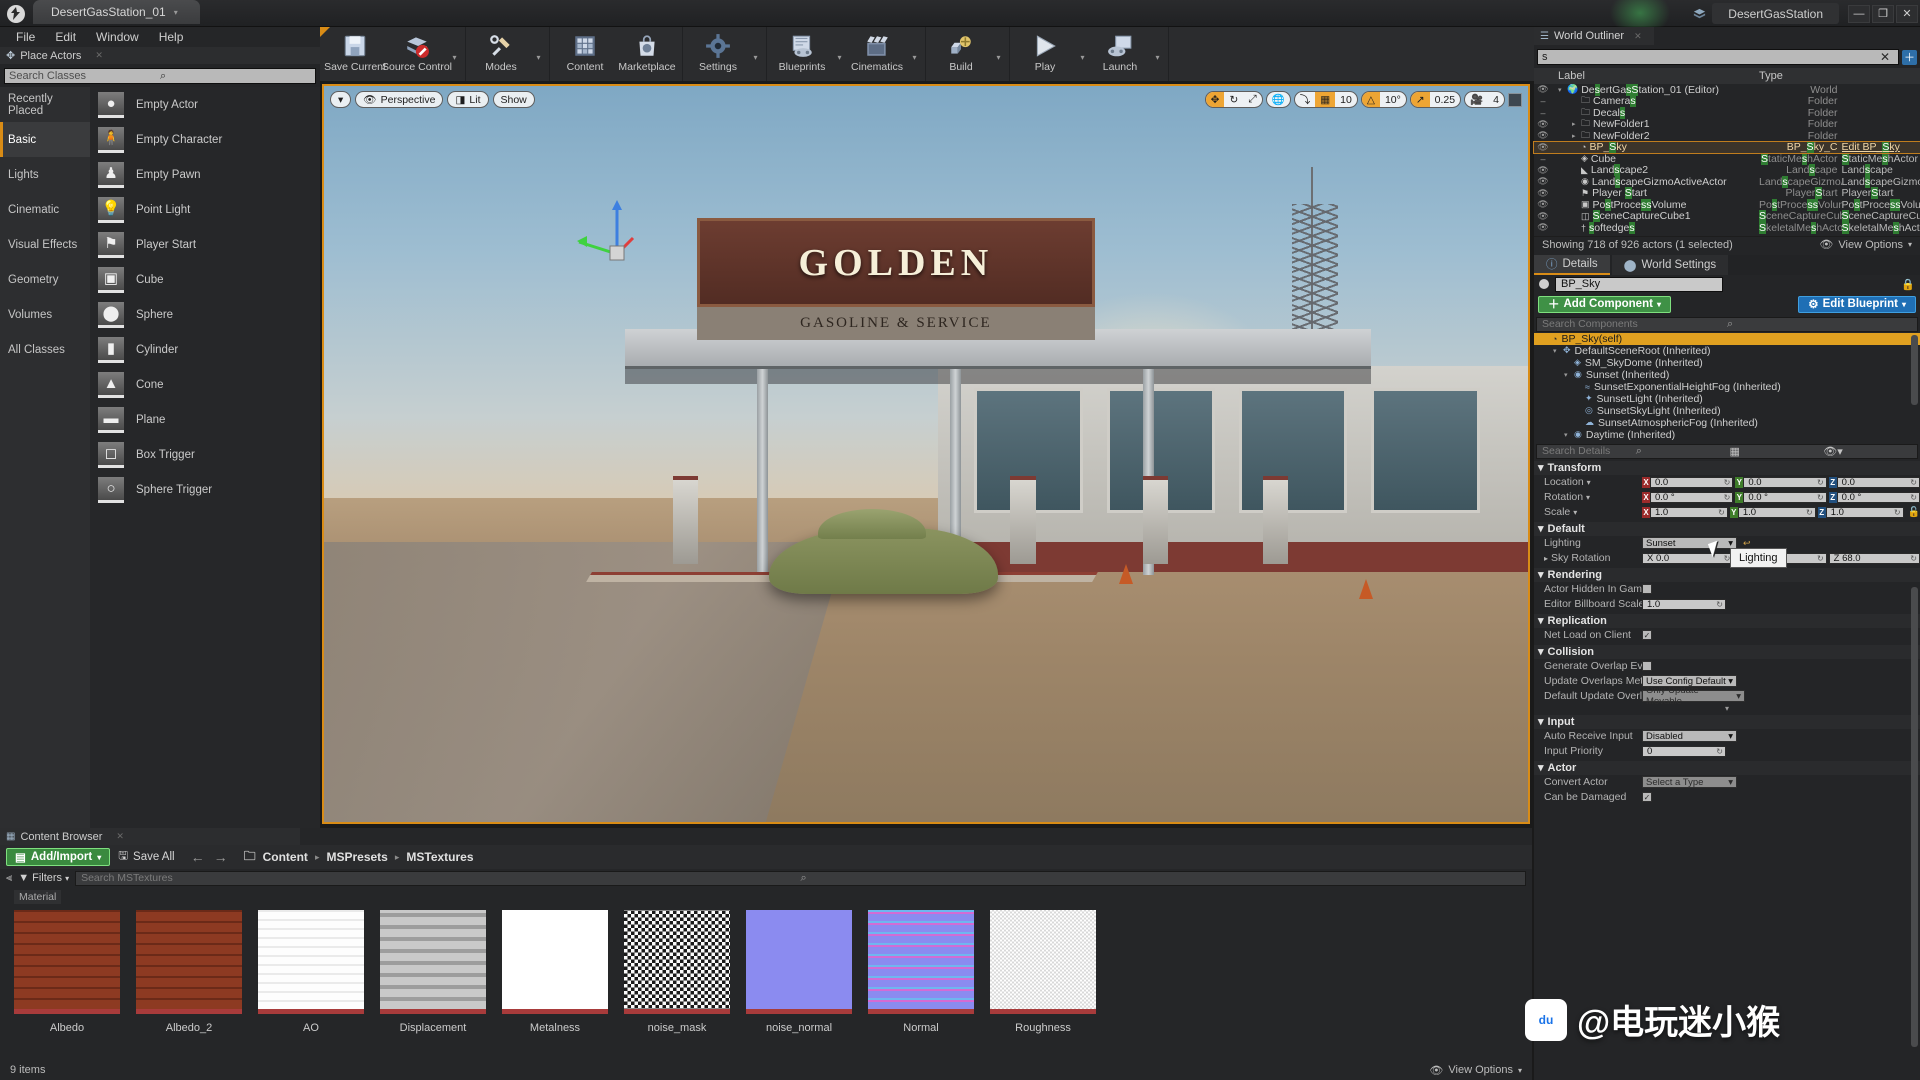  What do you see at coordinates (1727, 721) in the screenshot?
I see `section-input: ▾ Input` at bounding box center [1727, 721].